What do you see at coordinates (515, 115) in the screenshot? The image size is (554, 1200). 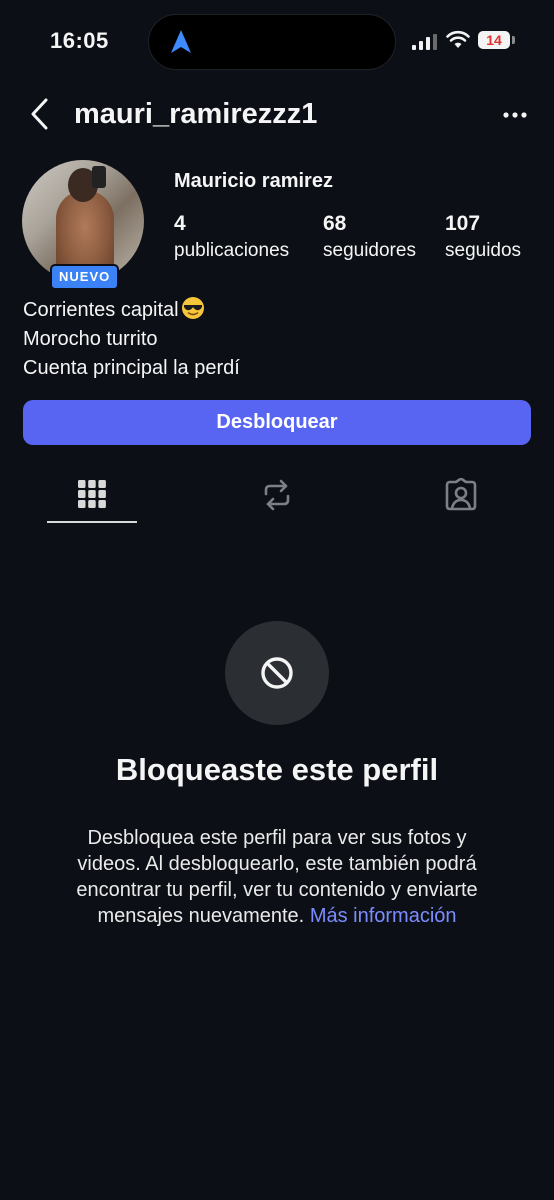 I see `more-horizontal-icon` at bounding box center [515, 115].